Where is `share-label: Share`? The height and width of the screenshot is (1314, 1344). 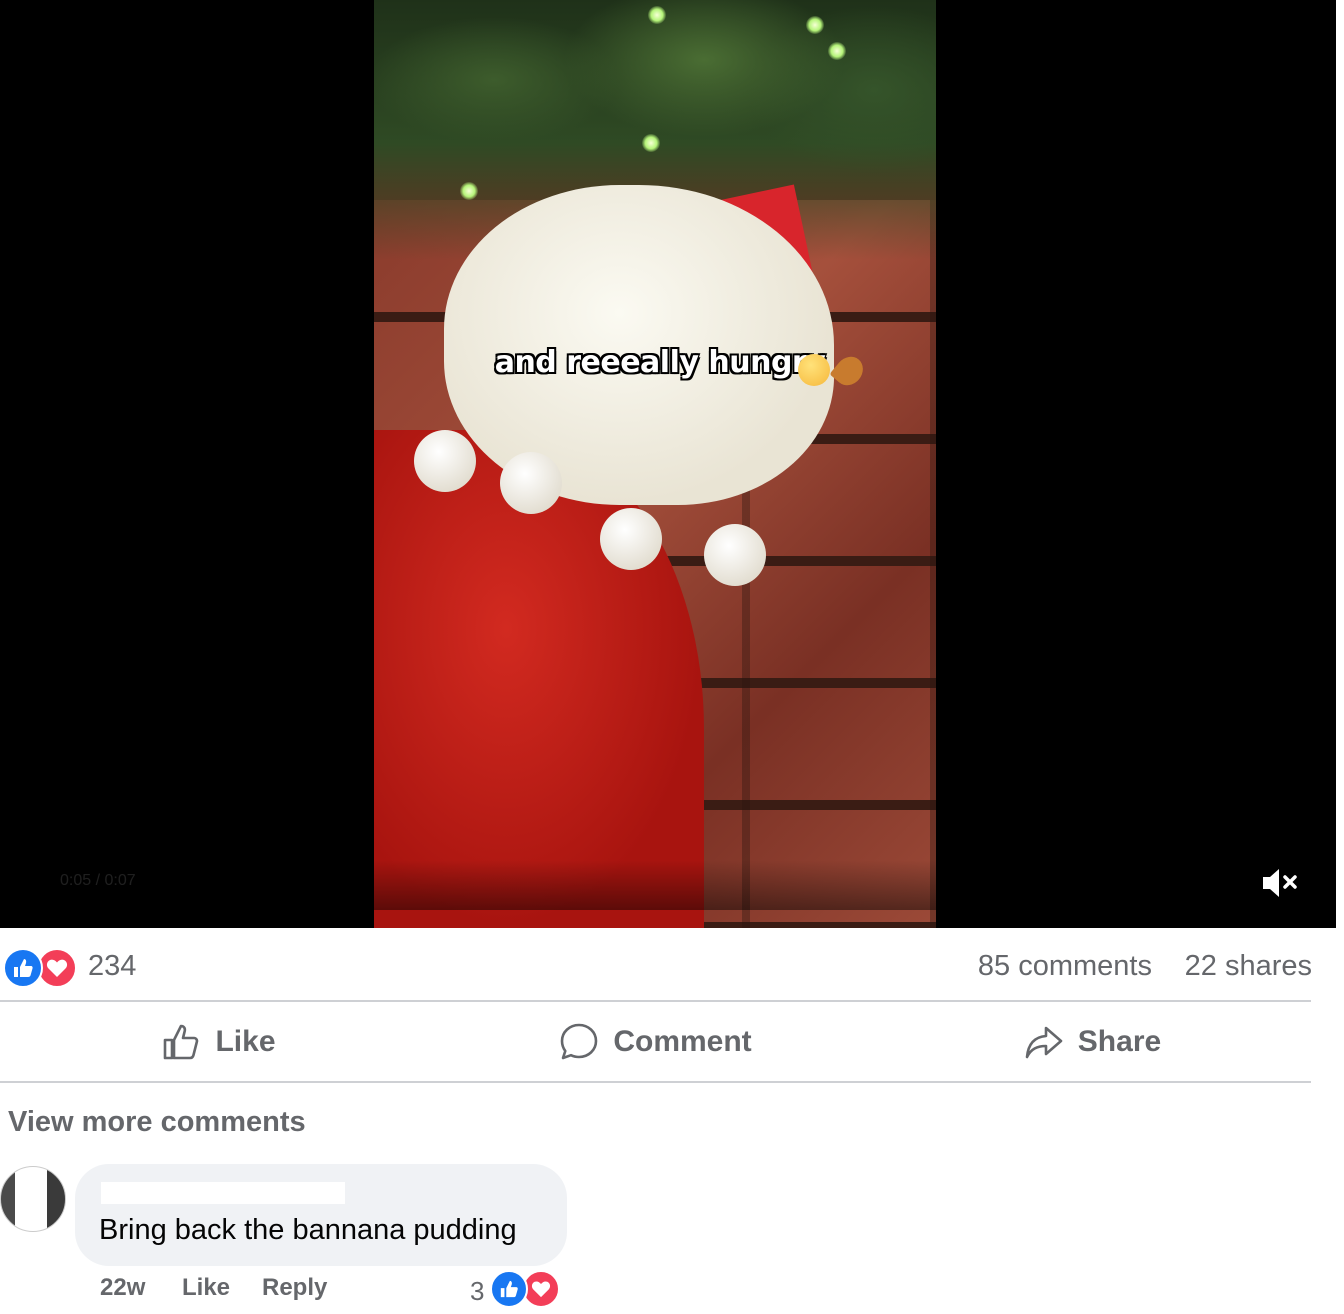
share-label: Share is located at coordinates (1119, 1041).